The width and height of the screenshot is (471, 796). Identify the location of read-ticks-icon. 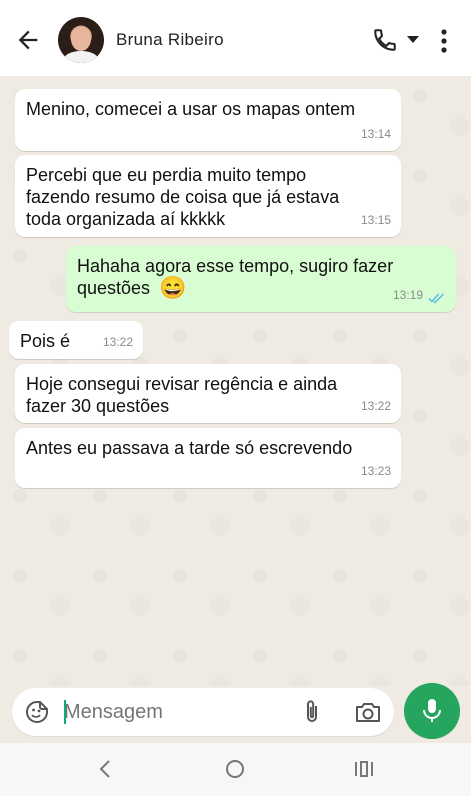
(436, 298).